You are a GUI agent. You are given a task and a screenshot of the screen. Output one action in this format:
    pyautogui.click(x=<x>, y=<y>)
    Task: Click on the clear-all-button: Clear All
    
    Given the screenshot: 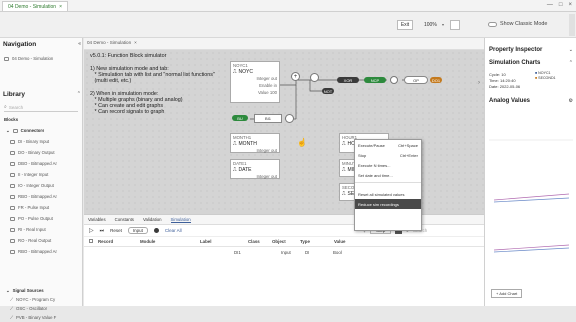 What is the action you would take?
    pyautogui.click(x=173, y=230)
    